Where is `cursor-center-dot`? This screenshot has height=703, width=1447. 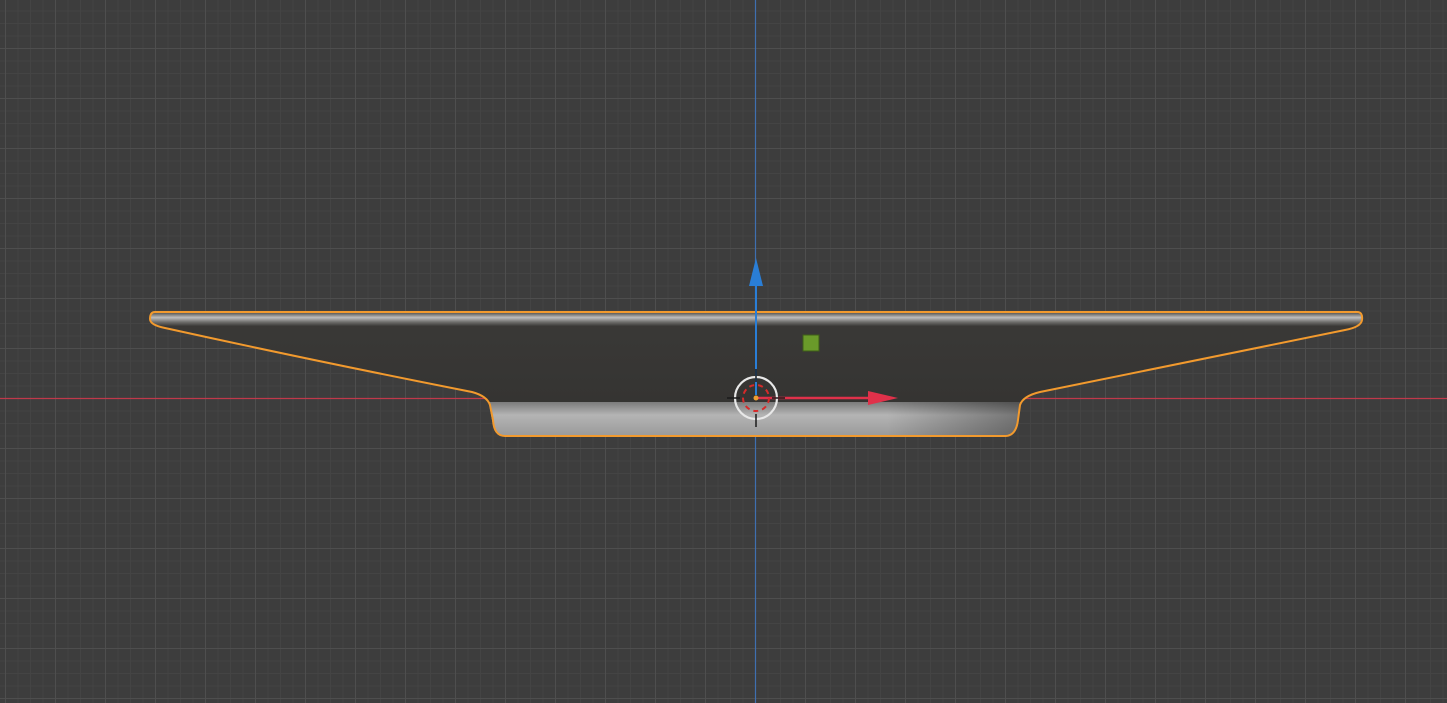 cursor-center-dot is located at coordinates (756, 398).